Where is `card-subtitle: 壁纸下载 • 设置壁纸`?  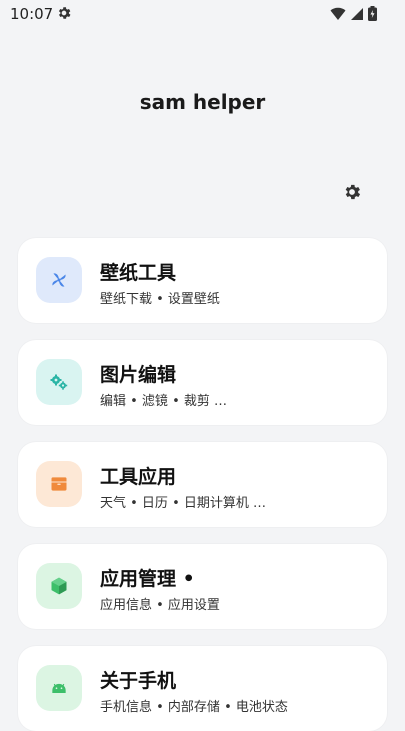
card-subtitle: 壁纸下载 • 设置壁纸 is located at coordinates (160, 299).